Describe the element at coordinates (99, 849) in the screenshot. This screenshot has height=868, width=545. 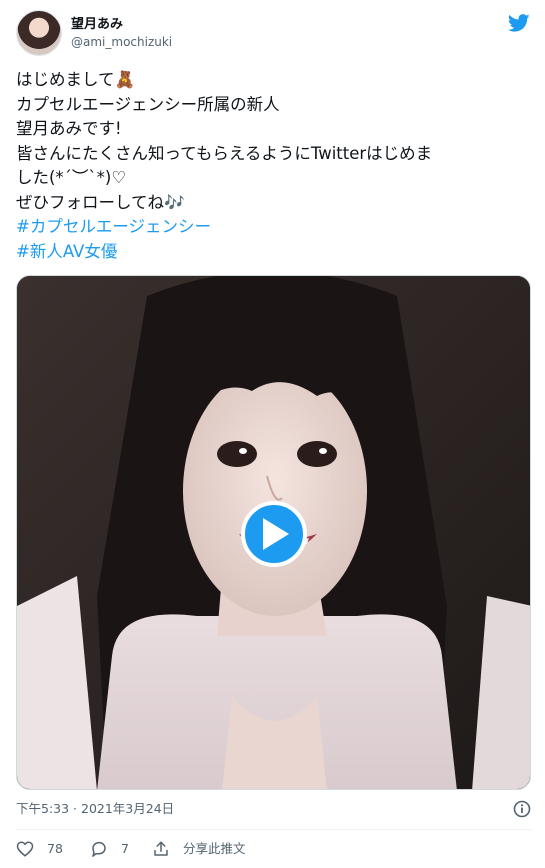
I see `reply-icon` at that location.